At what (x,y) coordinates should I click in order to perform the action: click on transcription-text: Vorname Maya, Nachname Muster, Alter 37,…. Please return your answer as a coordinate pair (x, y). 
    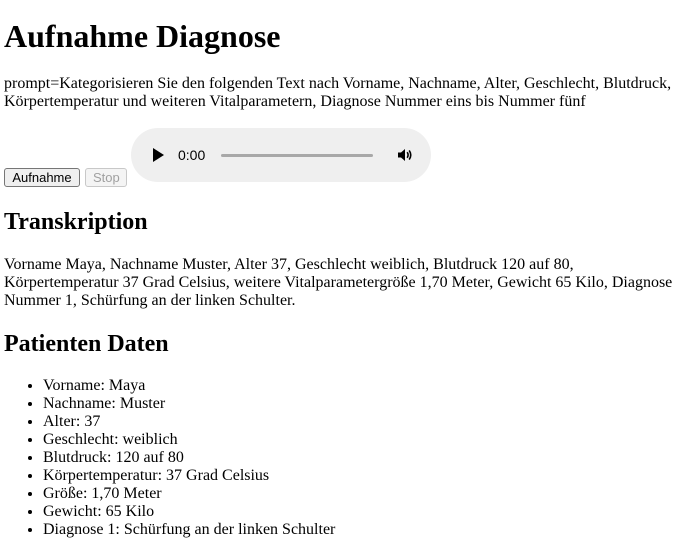
    Looking at the image, I should click on (338, 282).